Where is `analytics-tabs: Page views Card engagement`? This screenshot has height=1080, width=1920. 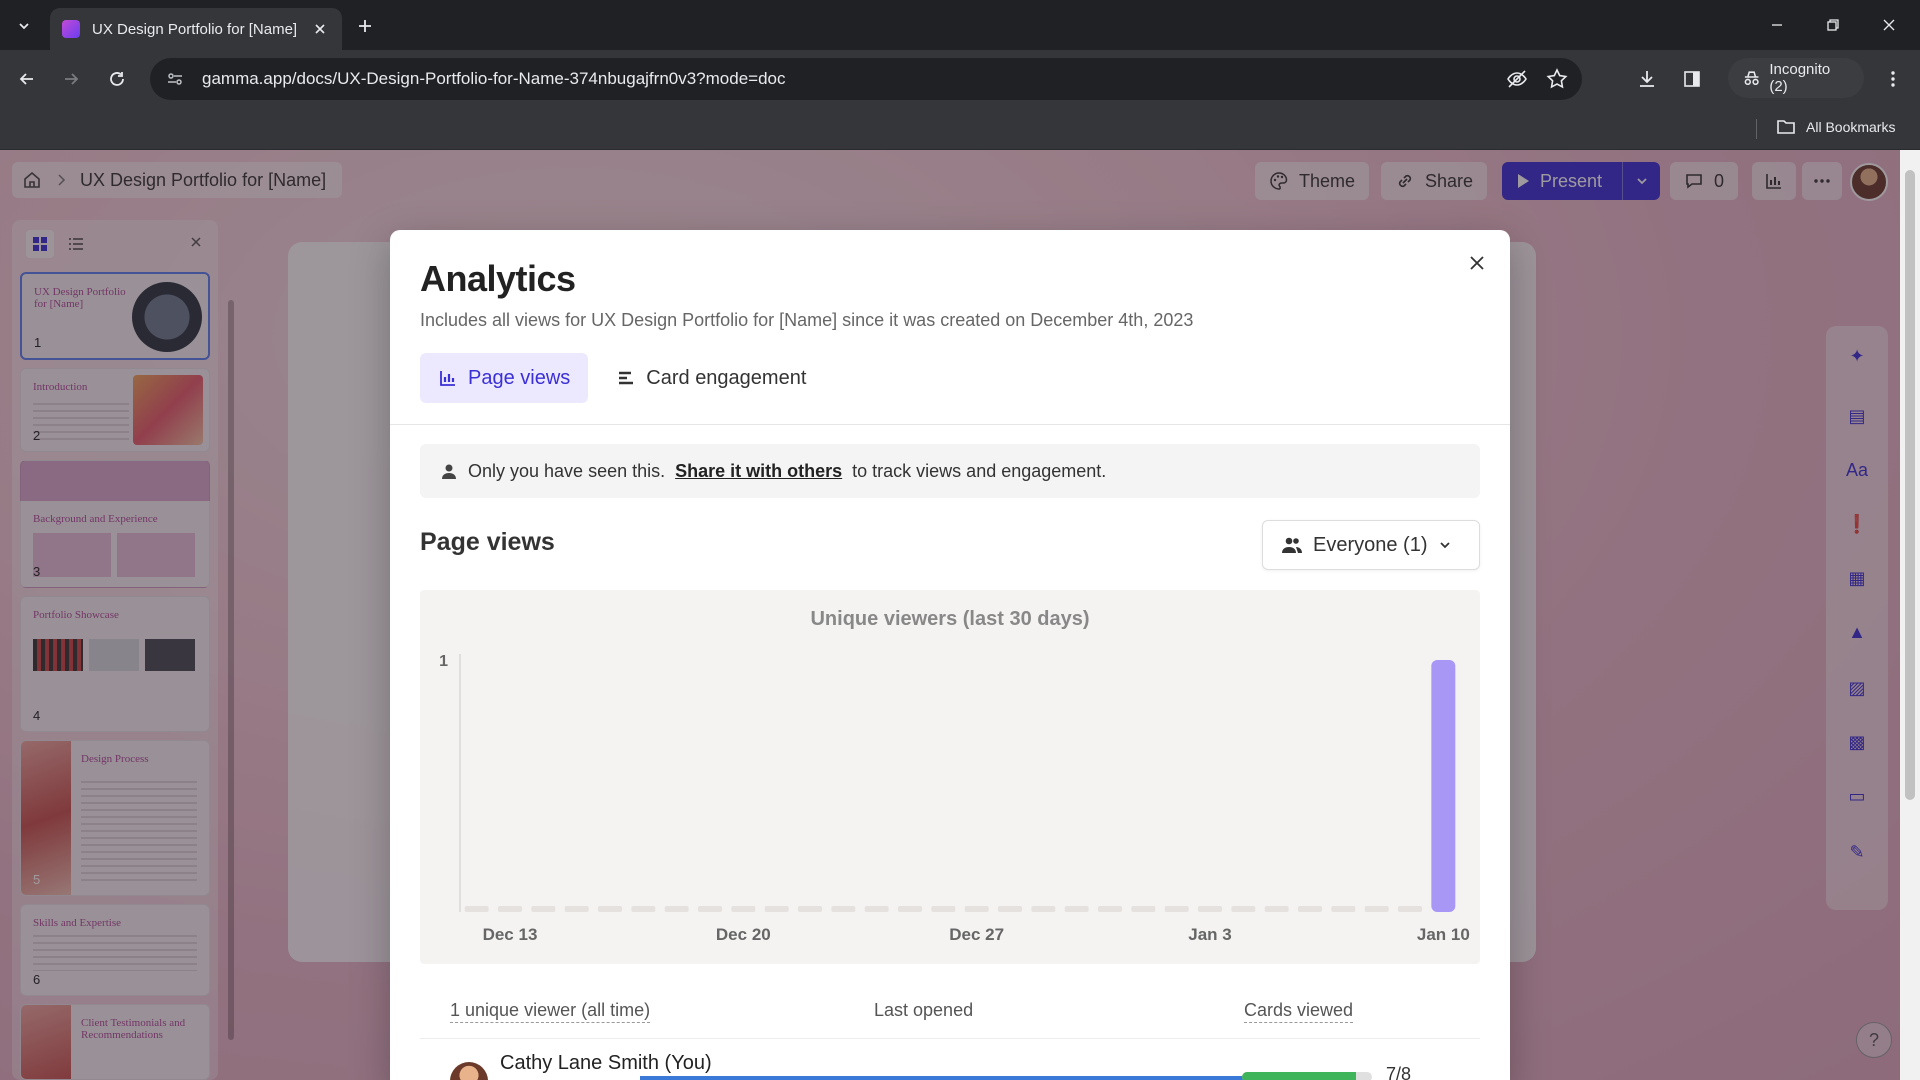
analytics-tabs: Page views Card engagement is located at coordinates (622, 378).